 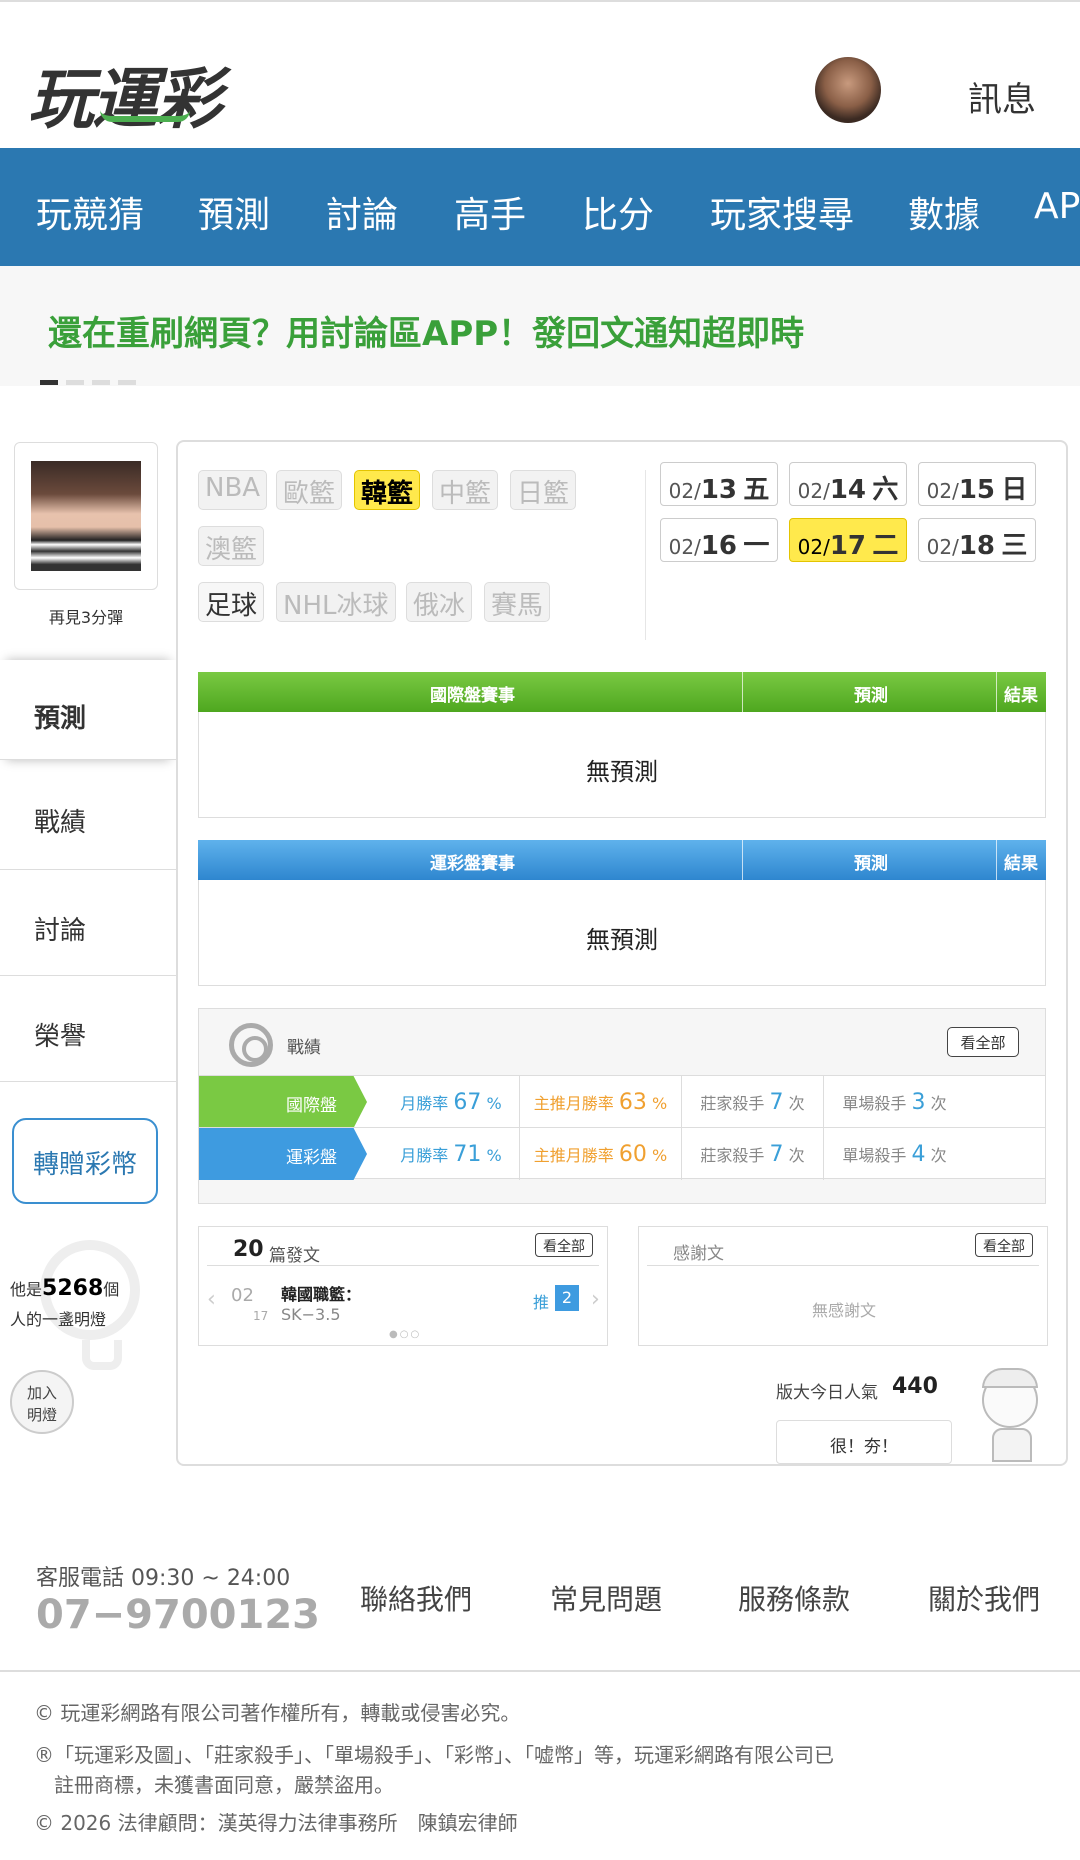 What do you see at coordinates (309, 490) in the screenshot?
I see `league-chip-euro-basketball: 歐籃` at bounding box center [309, 490].